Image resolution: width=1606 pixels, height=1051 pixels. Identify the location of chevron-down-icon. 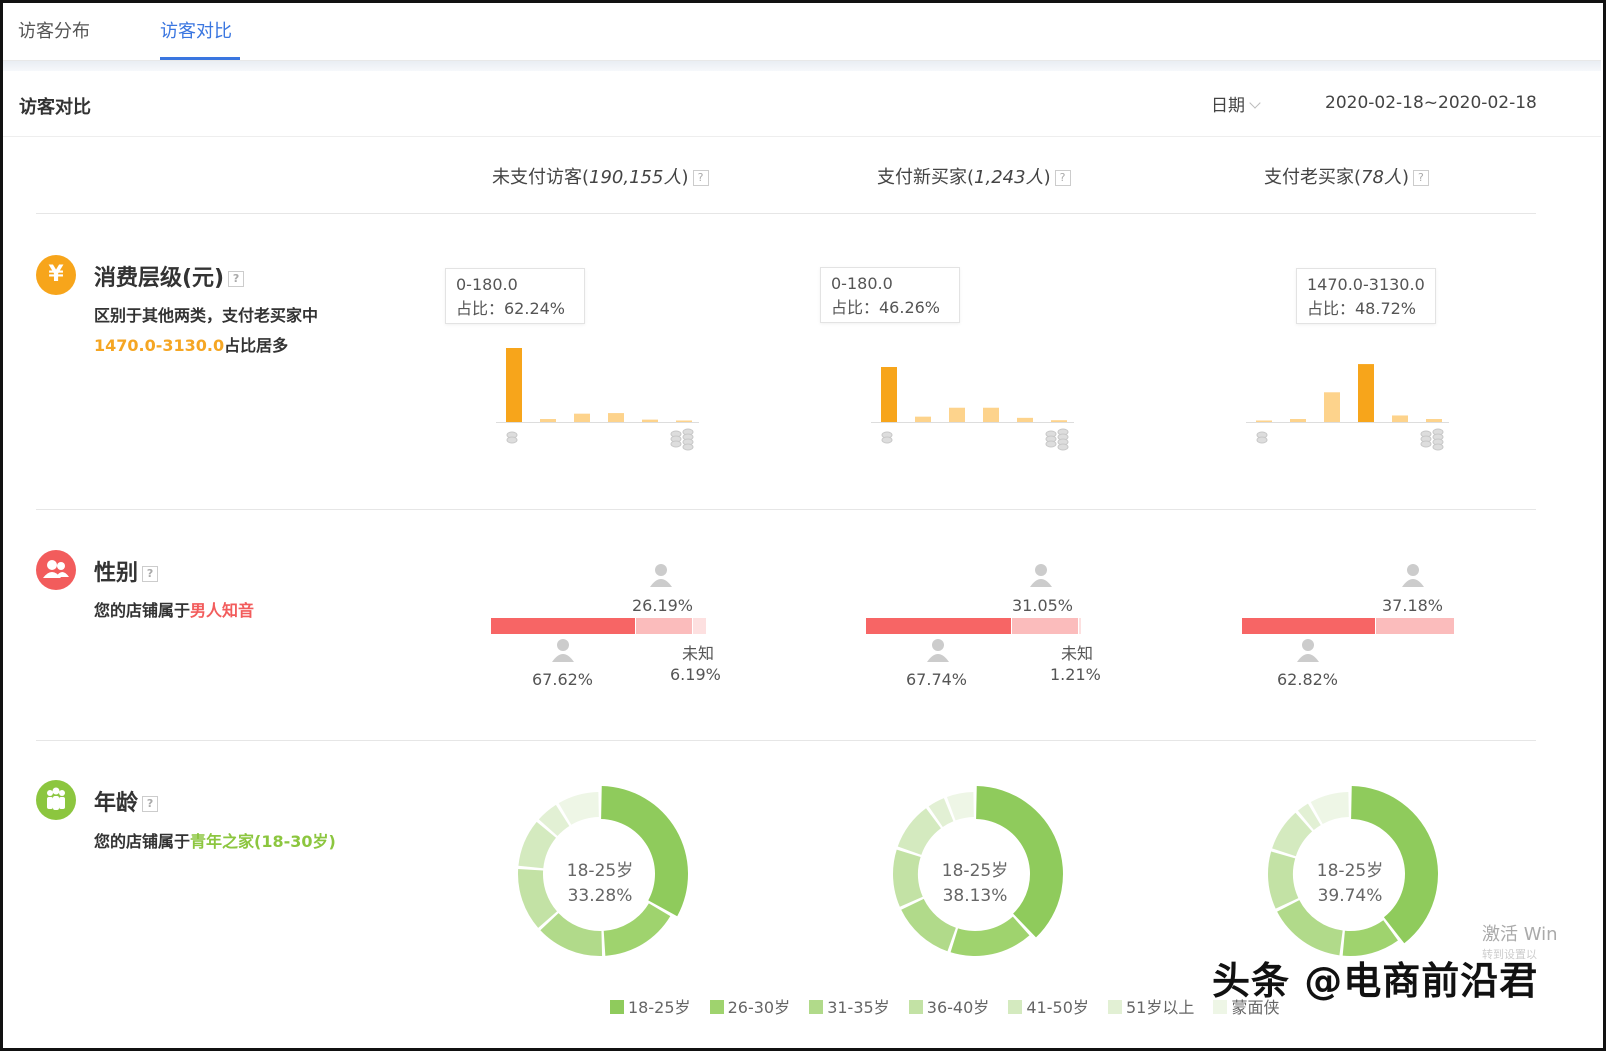
(1255, 103).